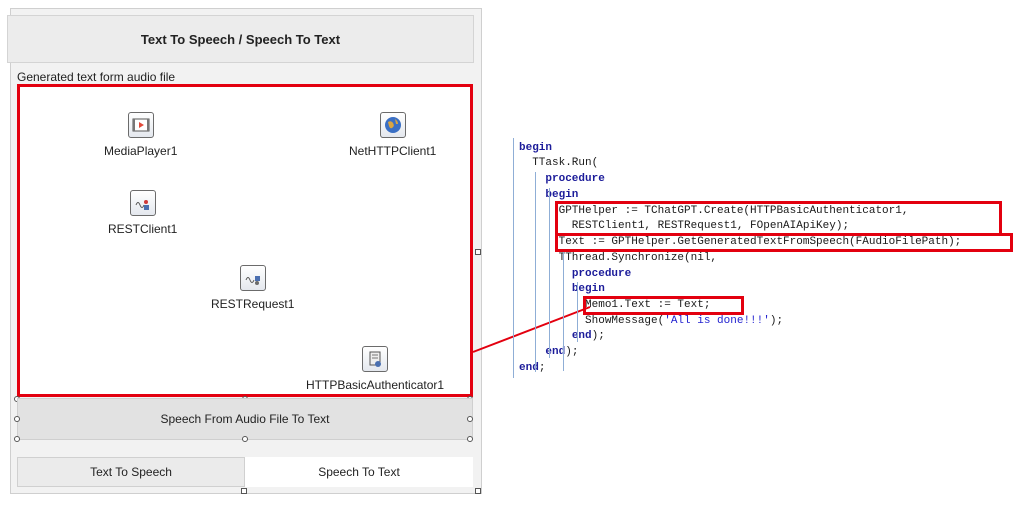 Image resolution: width=1024 pixels, height=506 pixels. I want to click on component-restclient: RESTClient1, so click(142, 213).